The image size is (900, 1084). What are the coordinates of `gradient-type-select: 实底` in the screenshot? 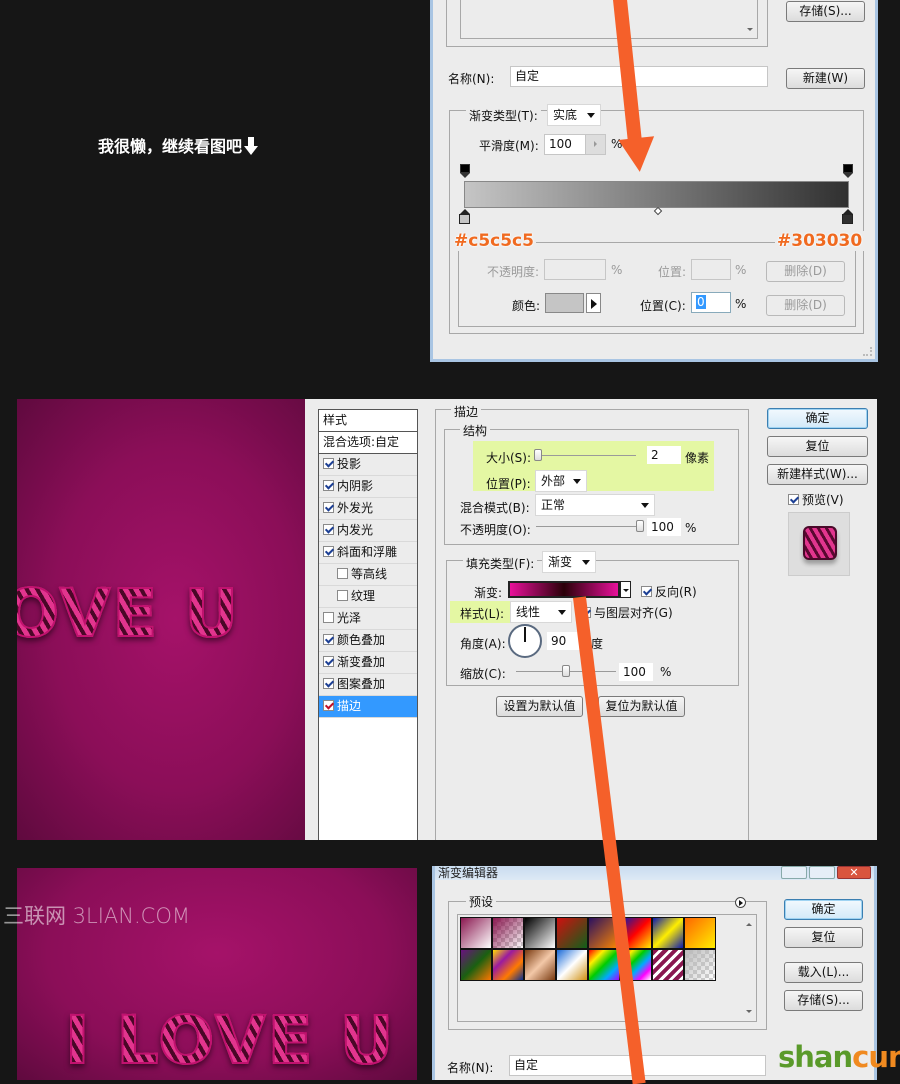 It's located at (574, 115).